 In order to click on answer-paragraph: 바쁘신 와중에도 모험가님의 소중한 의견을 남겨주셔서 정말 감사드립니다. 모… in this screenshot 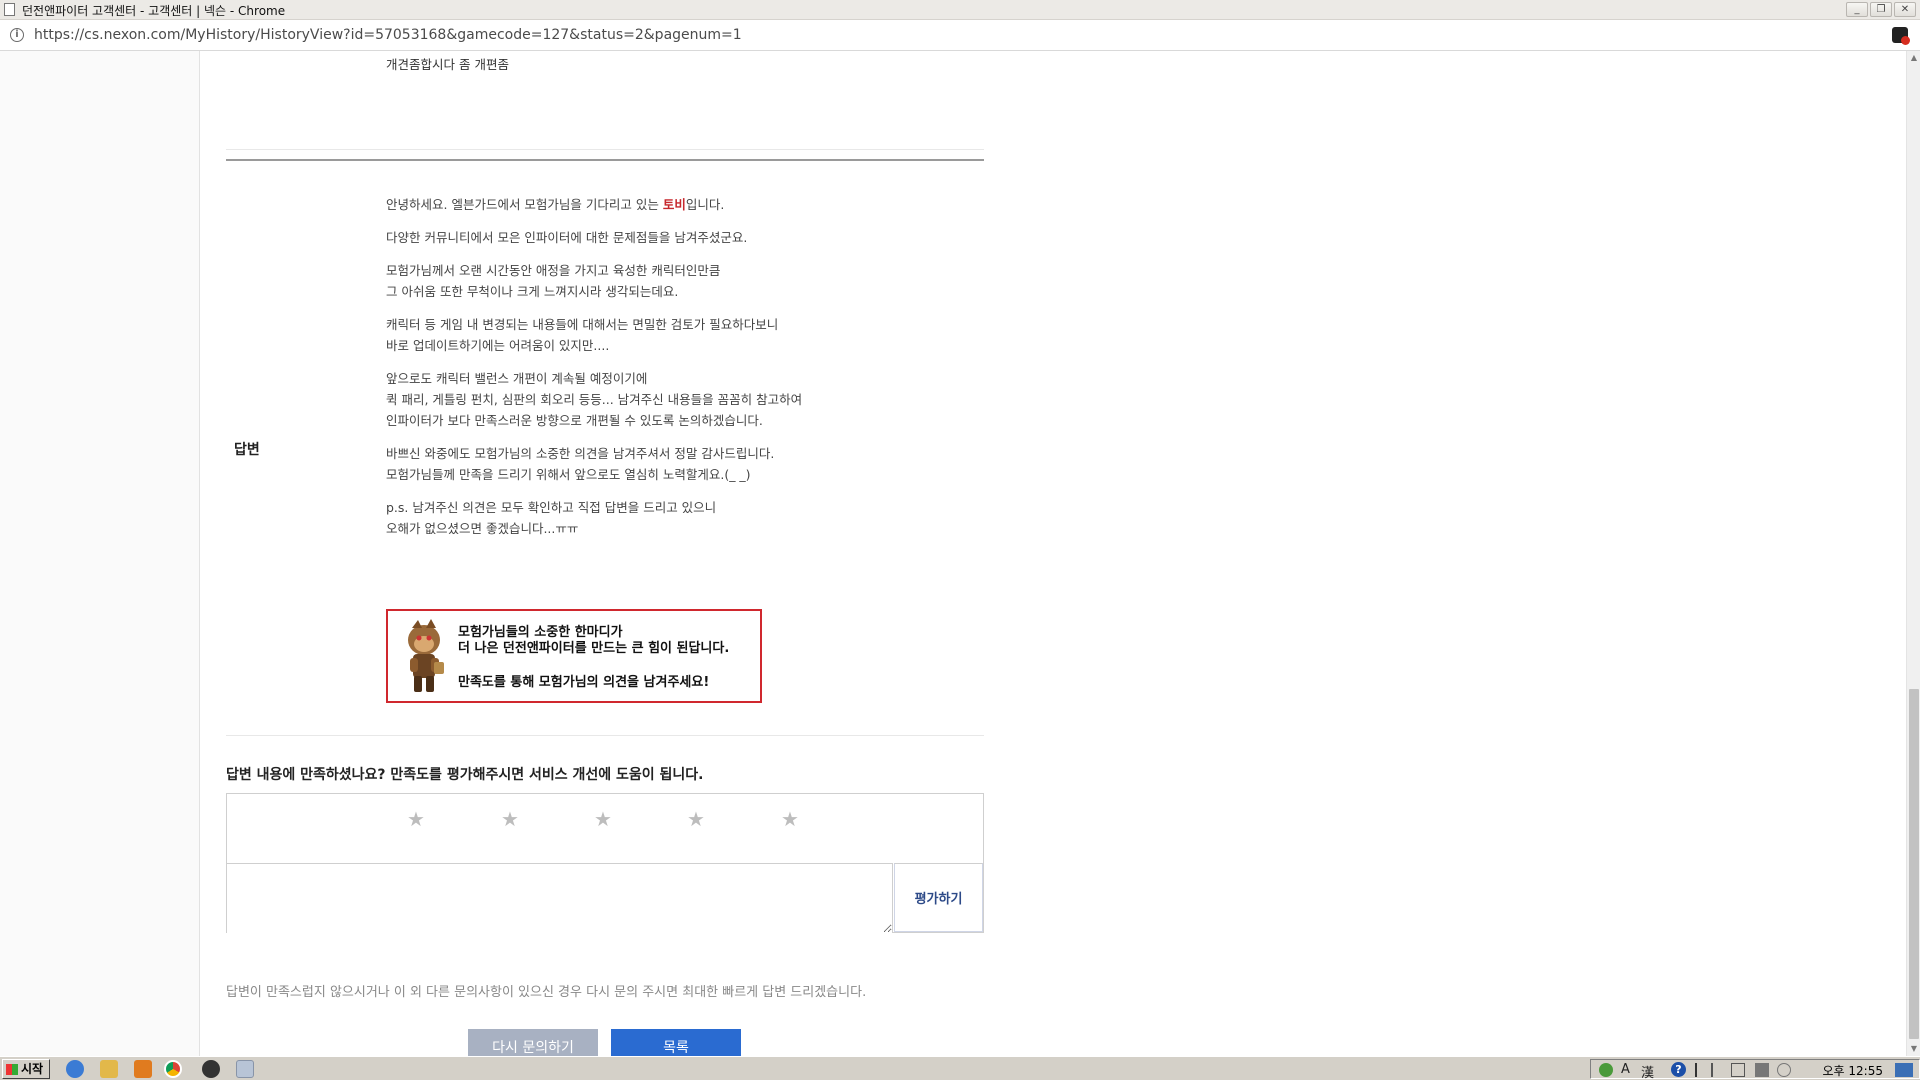, I will do `click(686, 464)`.